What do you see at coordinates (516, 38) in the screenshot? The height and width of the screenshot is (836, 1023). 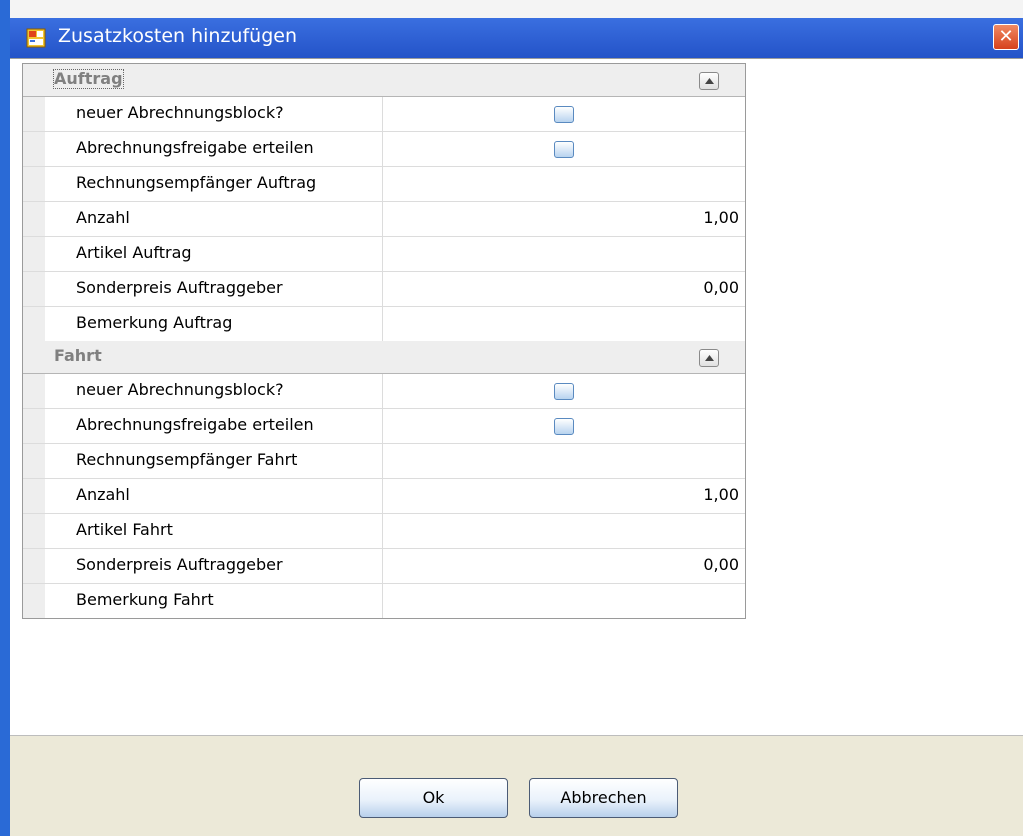 I see `title-bar: Zusatzkosten hinzufügen ✕` at bounding box center [516, 38].